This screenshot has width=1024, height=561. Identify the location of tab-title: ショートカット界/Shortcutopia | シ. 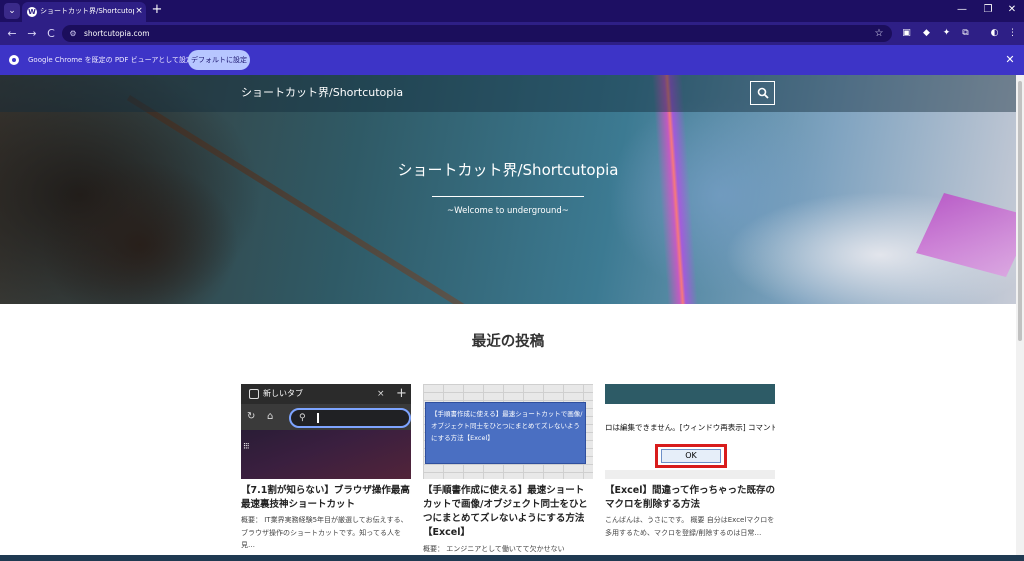
(87, 11).